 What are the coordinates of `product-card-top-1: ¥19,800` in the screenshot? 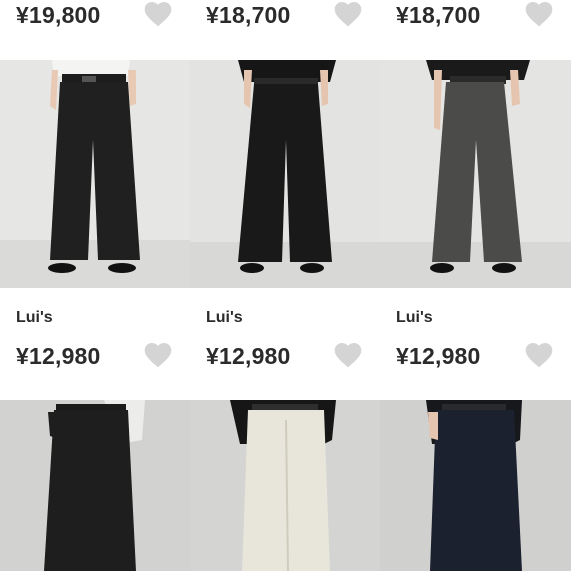 It's located at (95, 18).